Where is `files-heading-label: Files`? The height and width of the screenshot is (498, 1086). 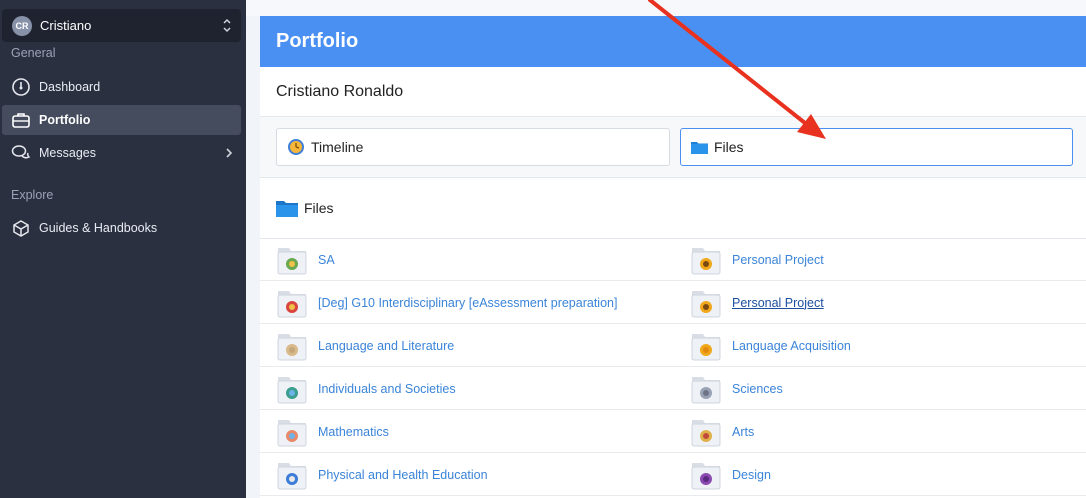
files-heading-label: Files is located at coordinates (319, 208).